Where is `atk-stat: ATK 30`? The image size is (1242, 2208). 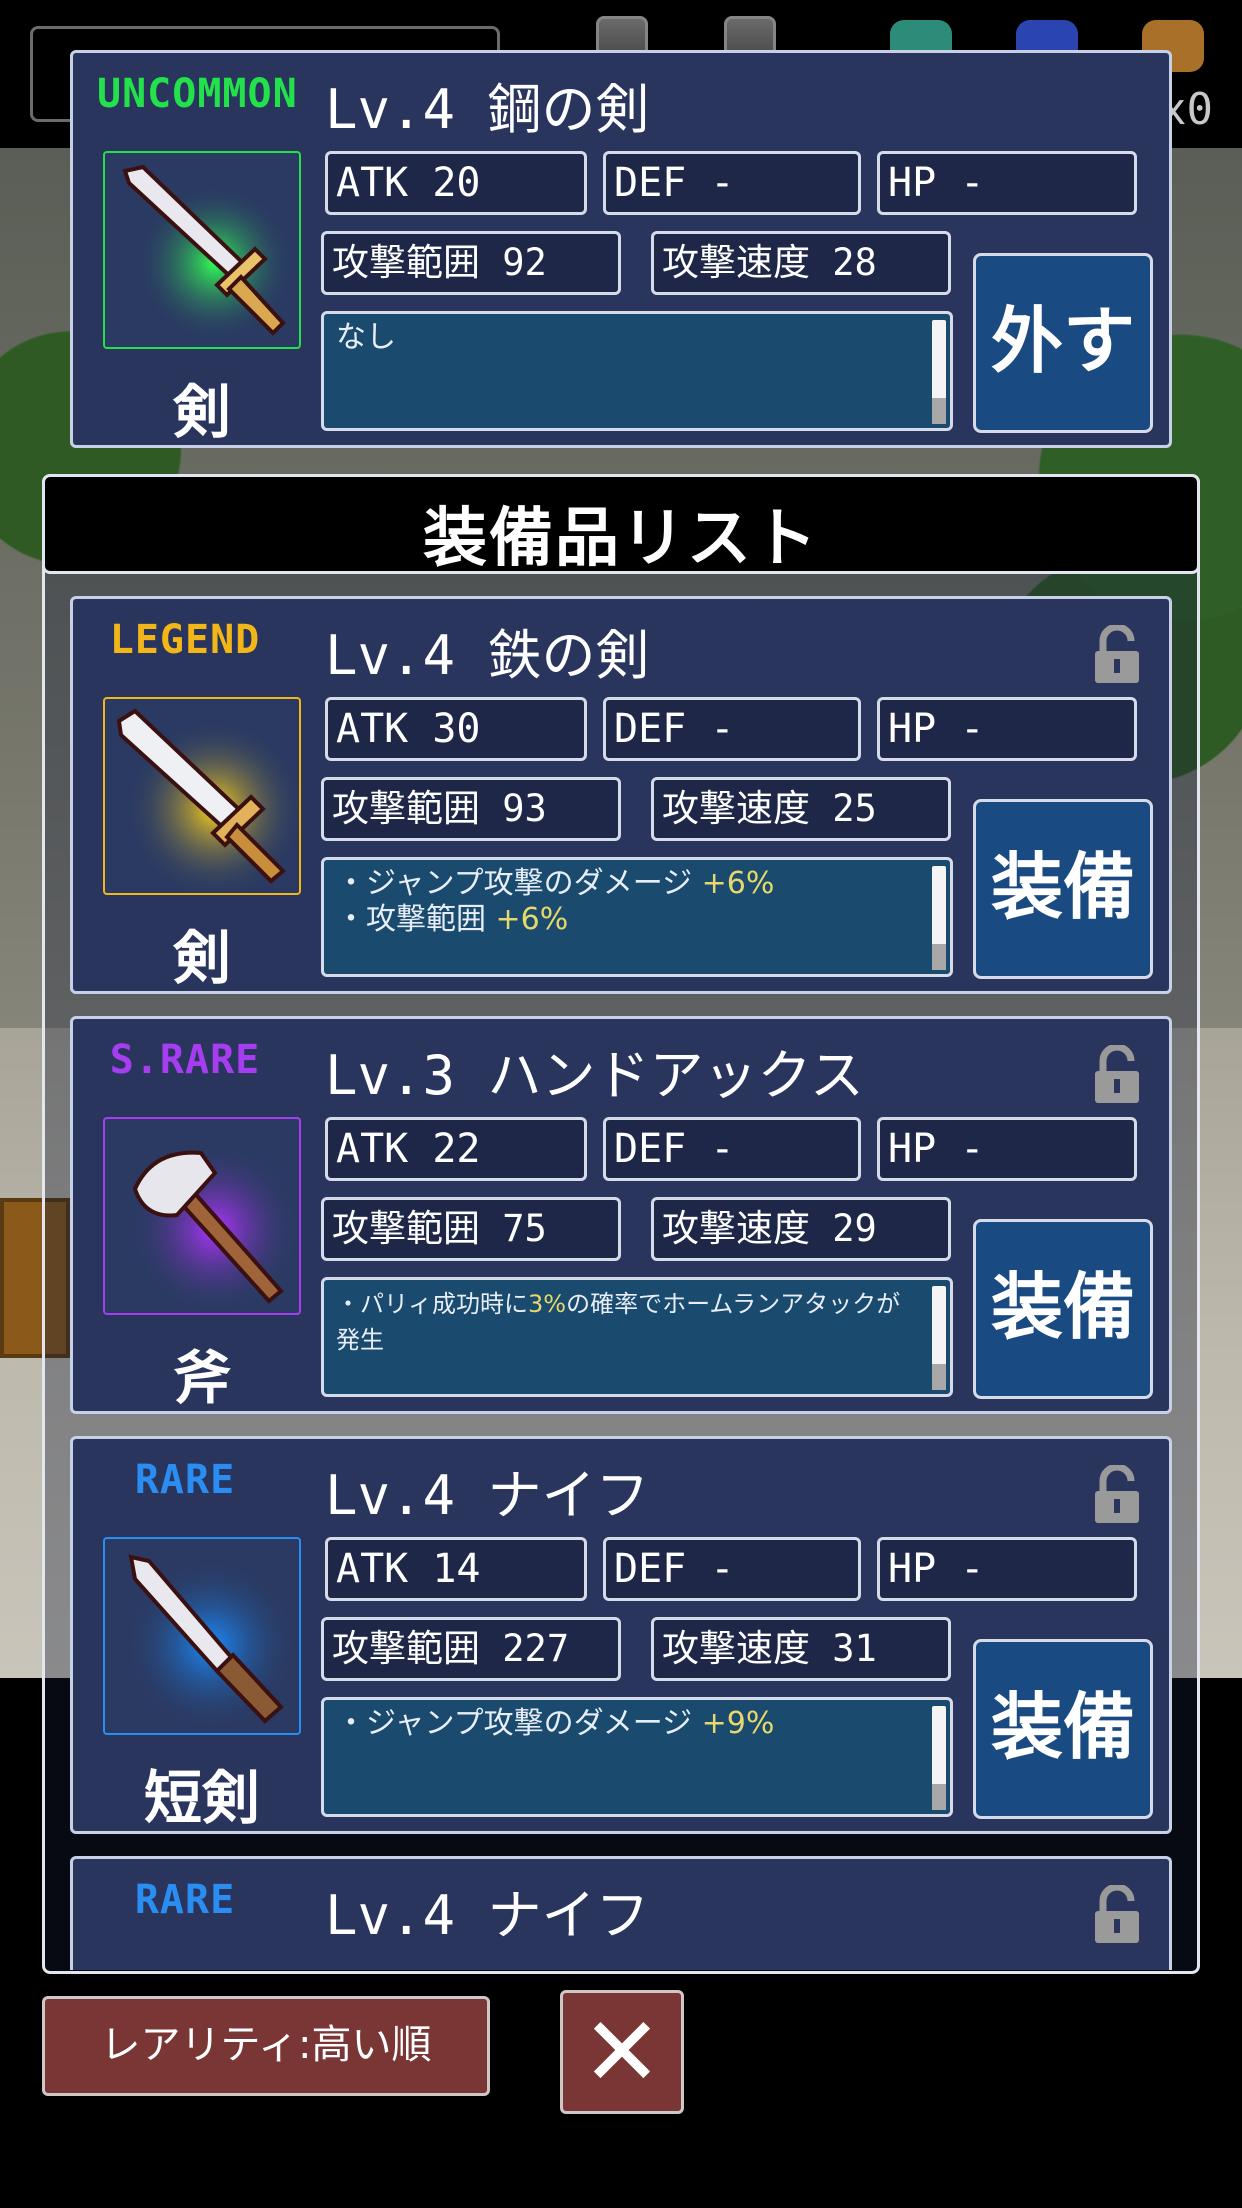
atk-stat: ATK 30 is located at coordinates (456, 729).